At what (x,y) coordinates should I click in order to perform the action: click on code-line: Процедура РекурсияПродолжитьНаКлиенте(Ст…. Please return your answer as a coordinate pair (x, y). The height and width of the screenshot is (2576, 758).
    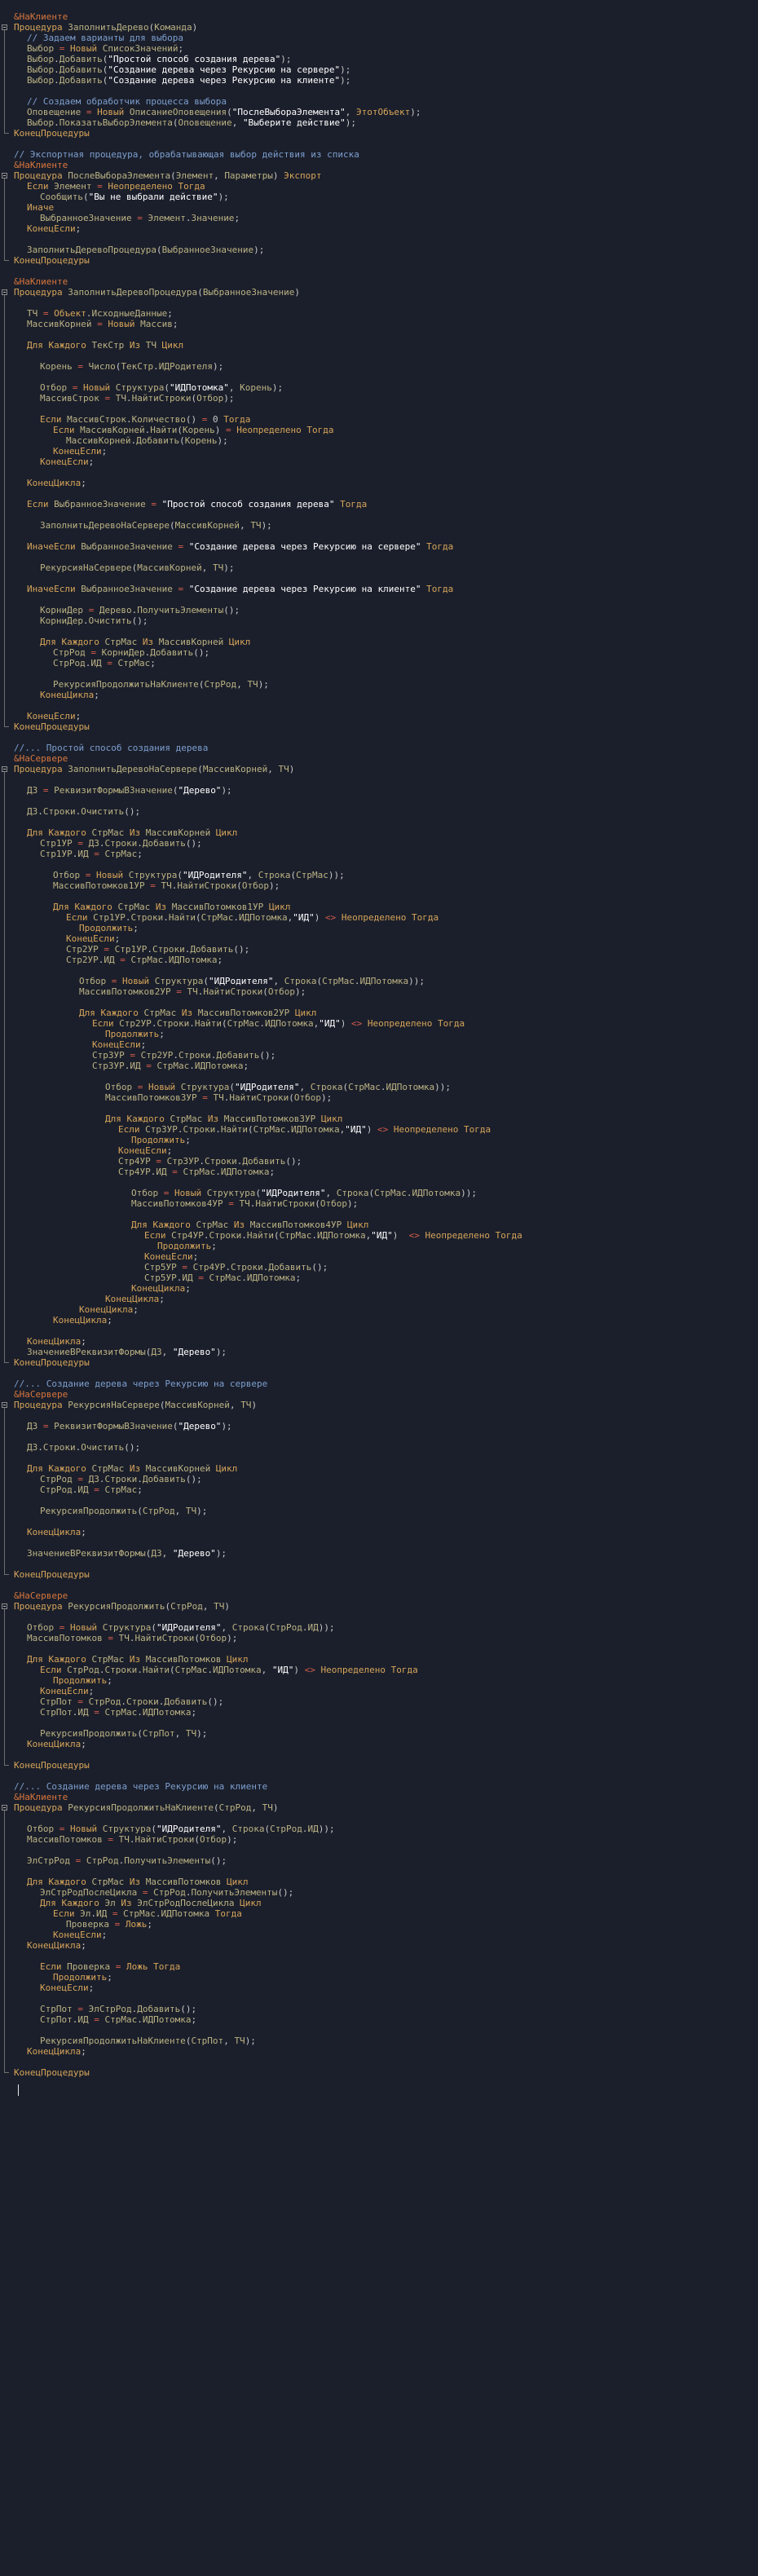
    Looking at the image, I should click on (379, 1807).